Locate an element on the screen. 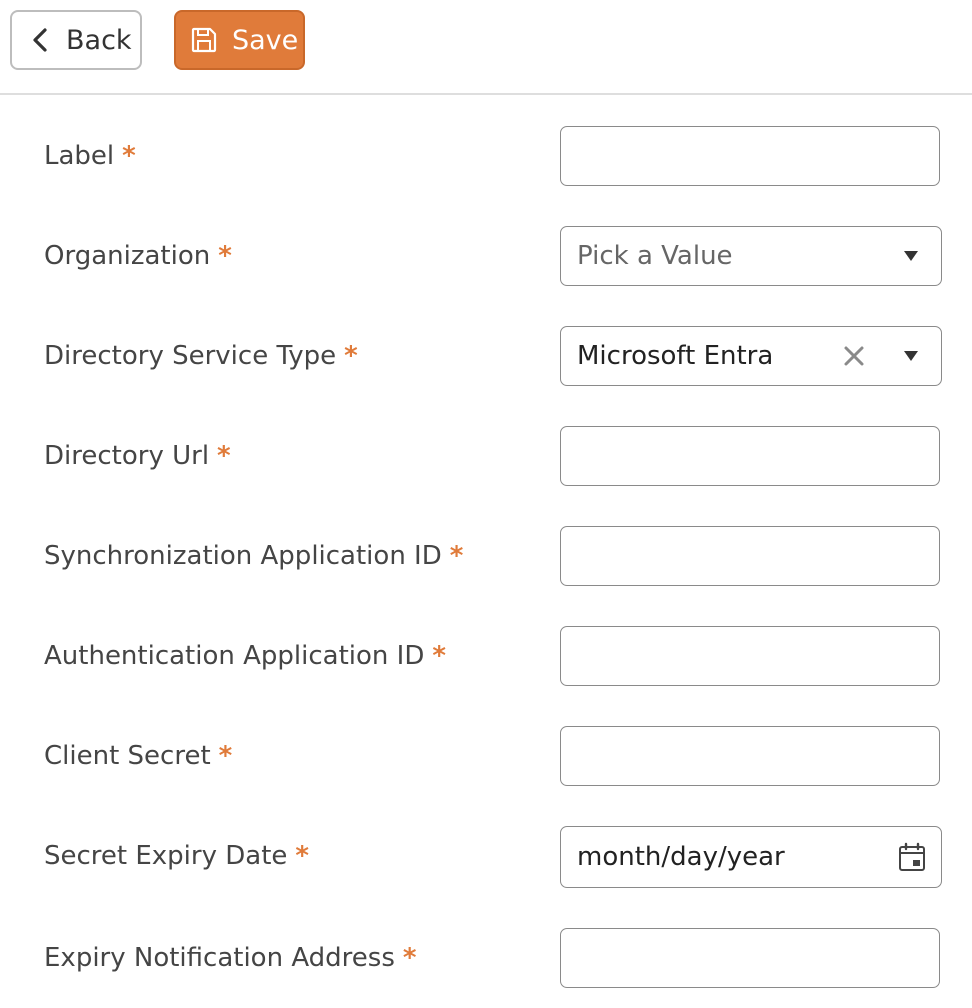 This screenshot has width=972, height=1008. label-field-label: Label * is located at coordinates (90, 156).